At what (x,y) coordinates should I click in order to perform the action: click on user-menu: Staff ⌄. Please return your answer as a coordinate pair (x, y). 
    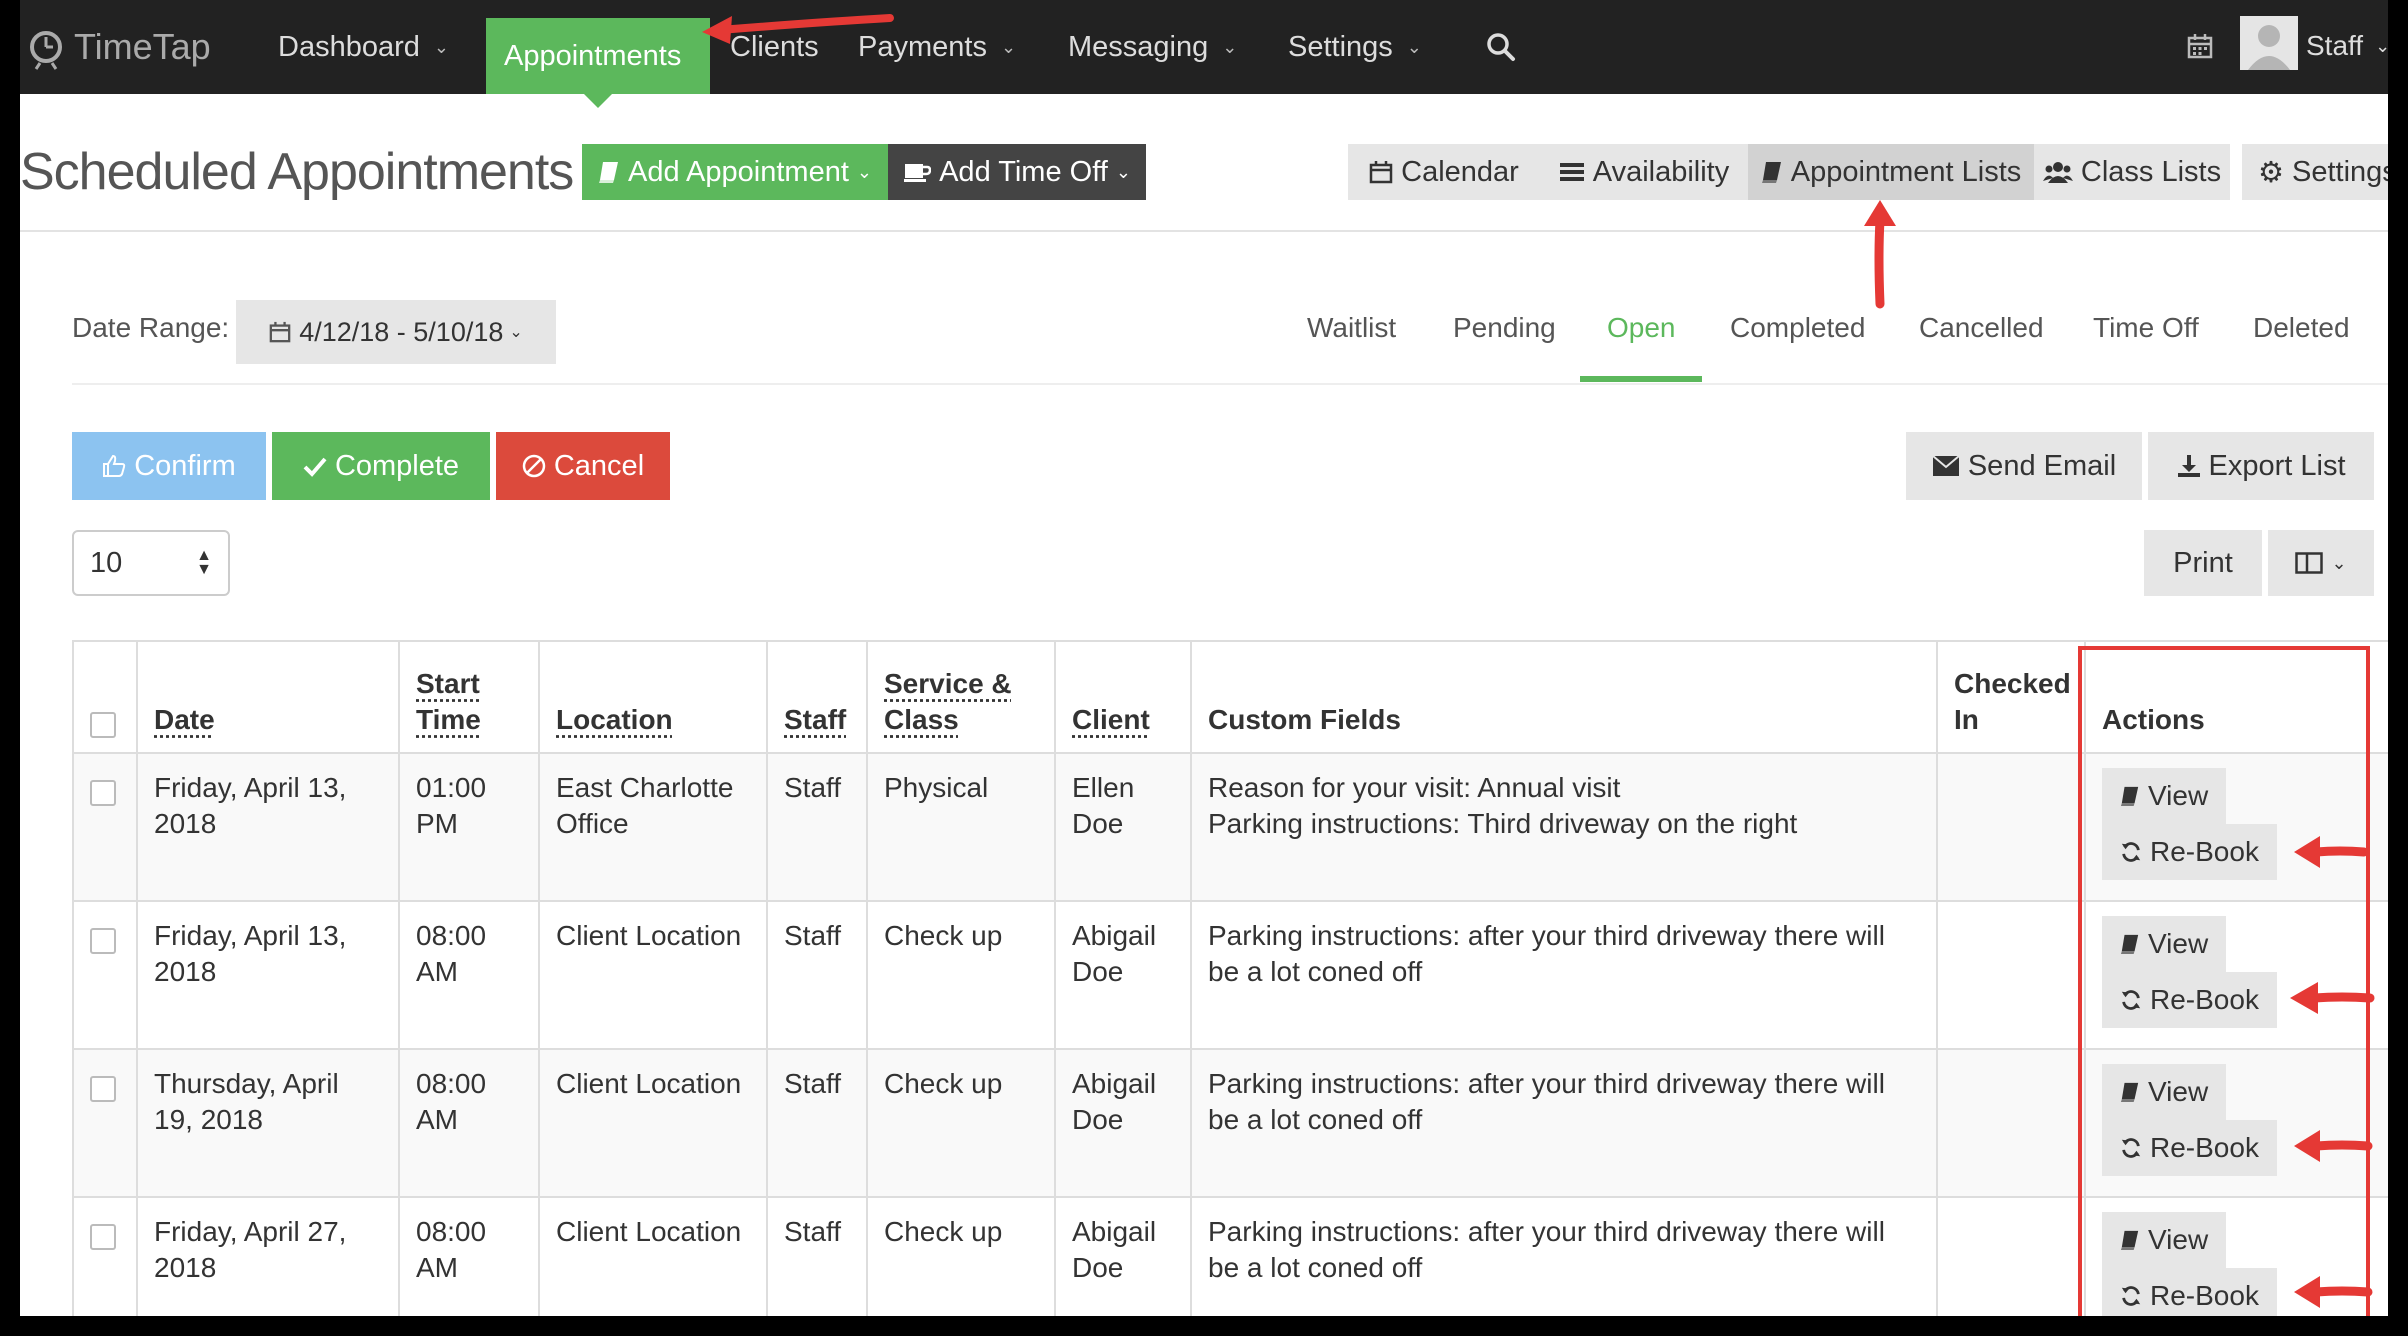
    Looking at the image, I should click on (2347, 46).